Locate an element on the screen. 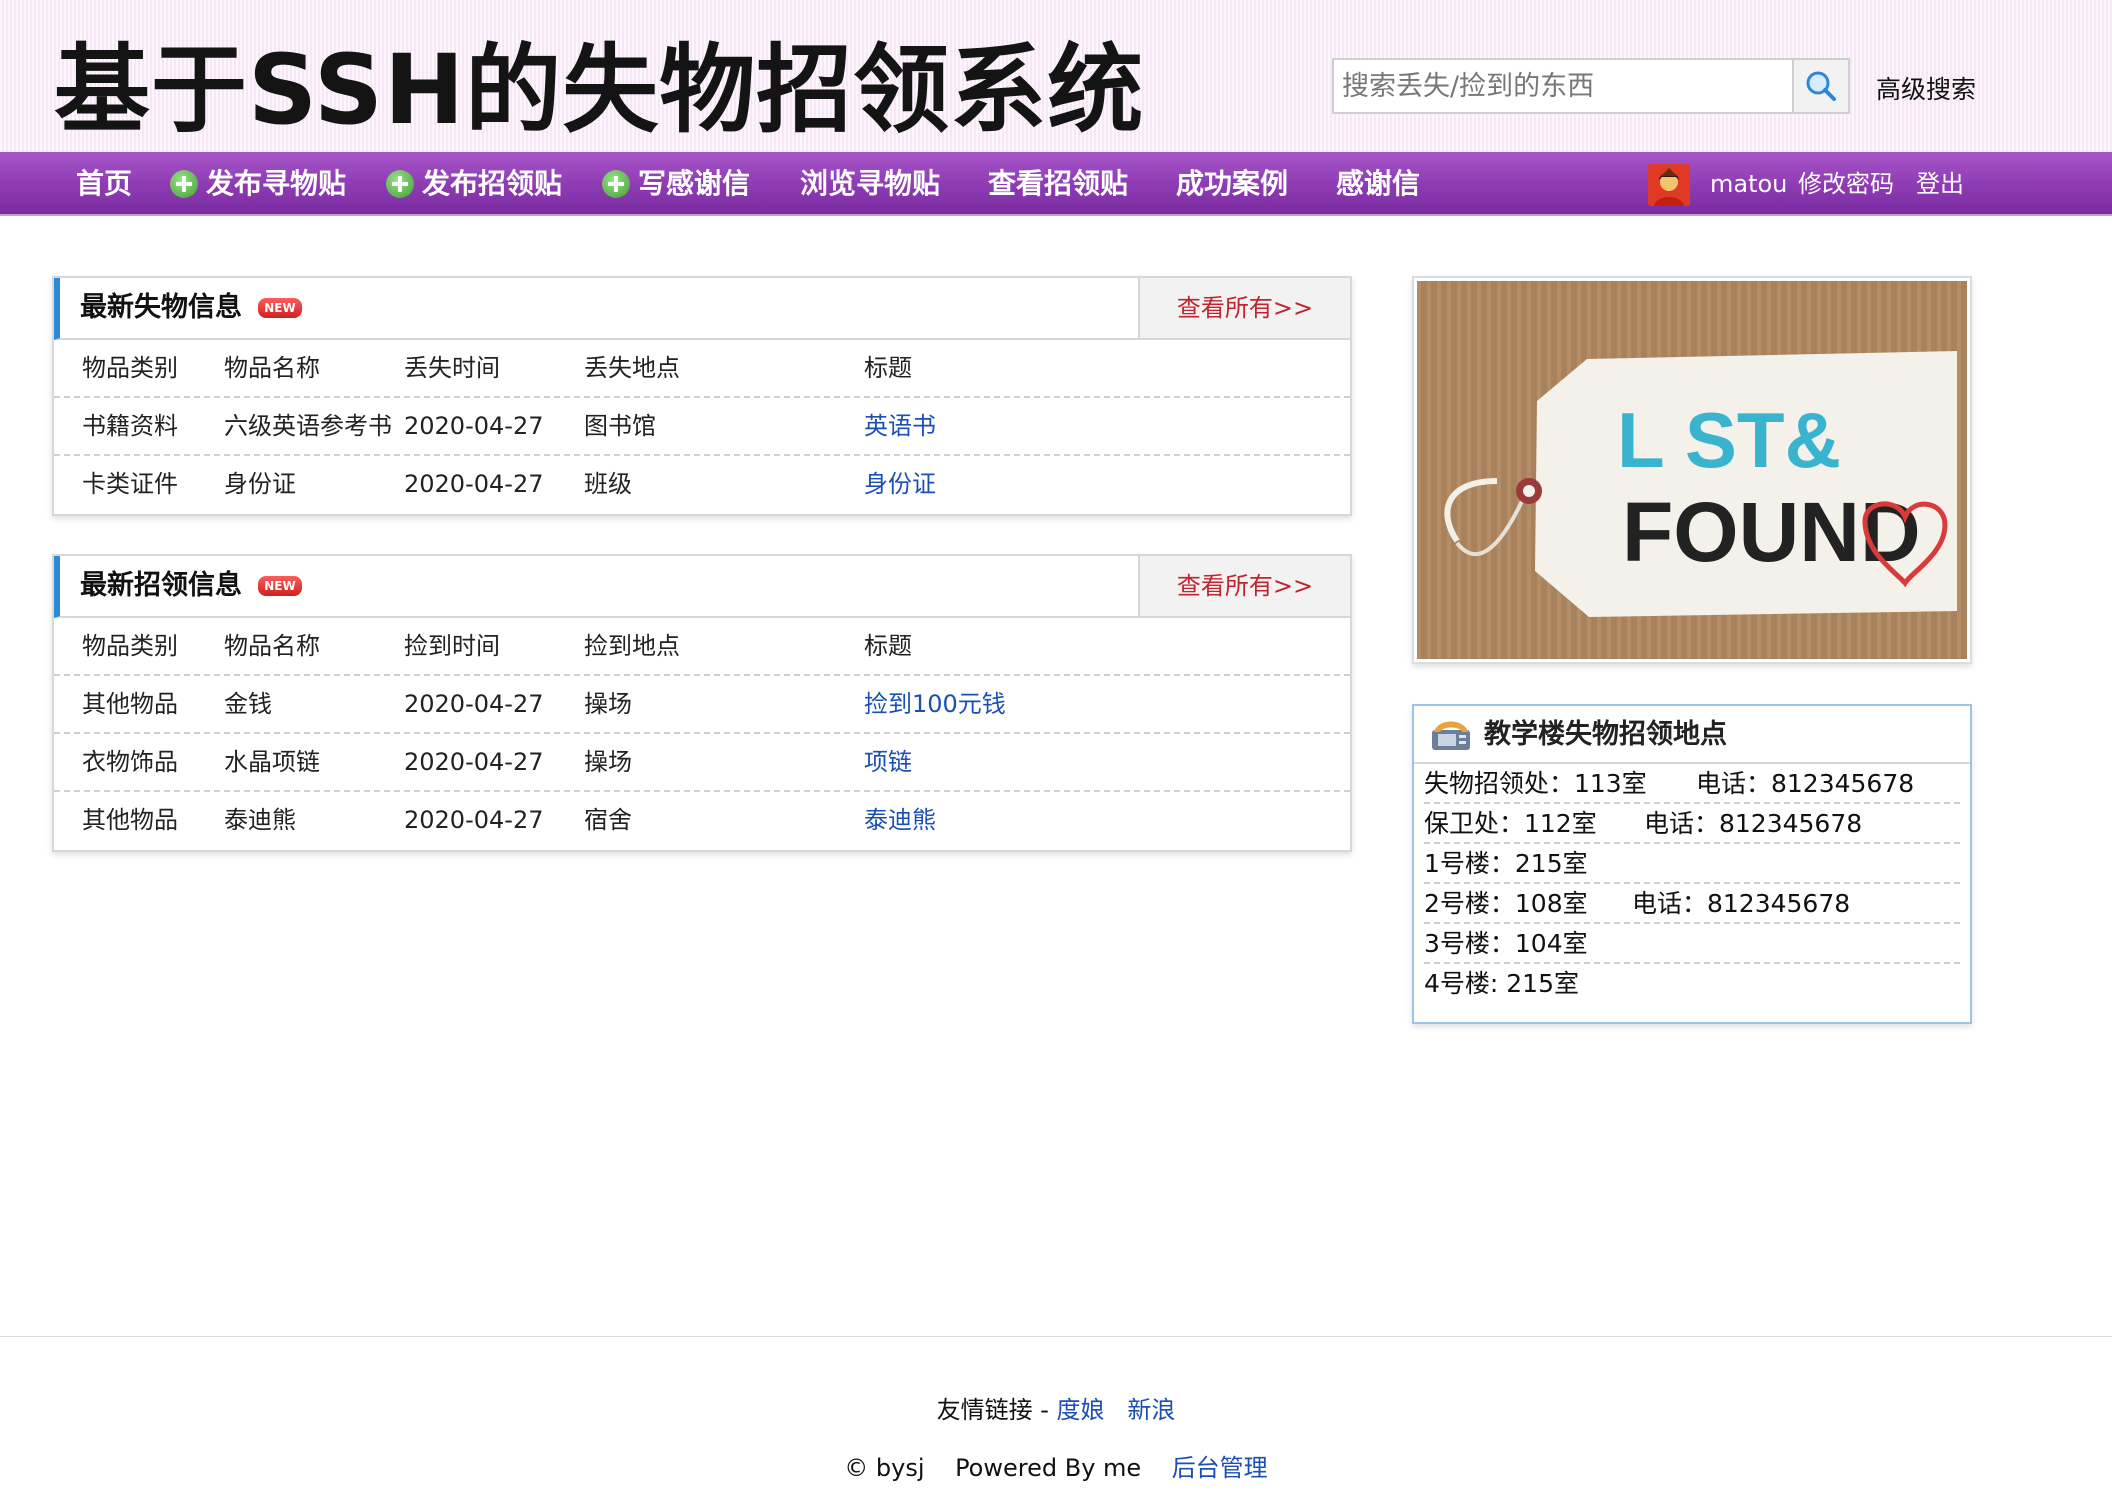 The height and width of the screenshot is (1494, 2112). nav-success-cases: 成功案例 is located at coordinates (1232, 184).